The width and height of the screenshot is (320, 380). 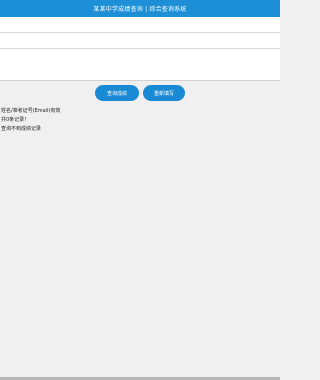 What do you see at coordinates (15, 120) in the screenshot?
I see `result-line: 共0条记录！` at bounding box center [15, 120].